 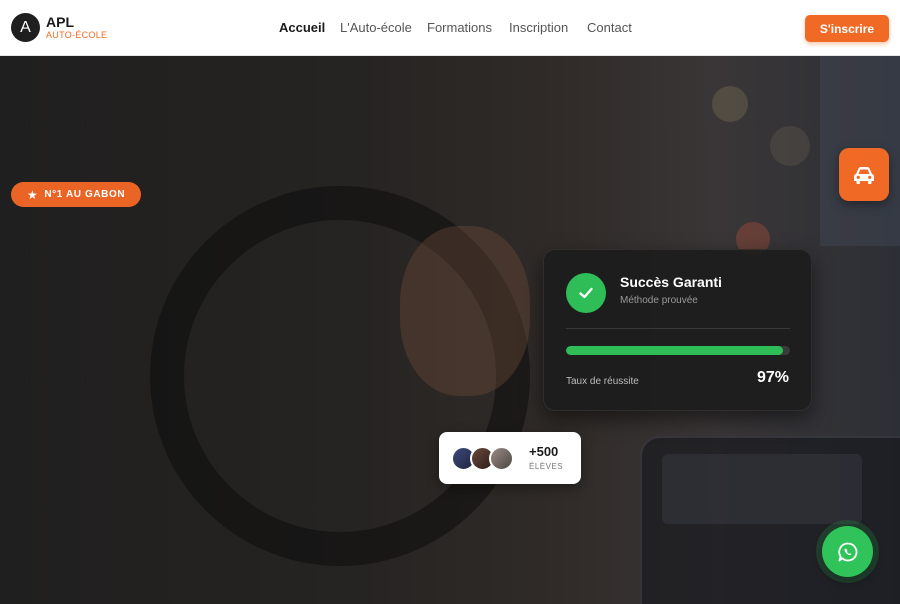 What do you see at coordinates (309, 27) in the screenshot?
I see `nav-item-accueil: Accueil` at bounding box center [309, 27].